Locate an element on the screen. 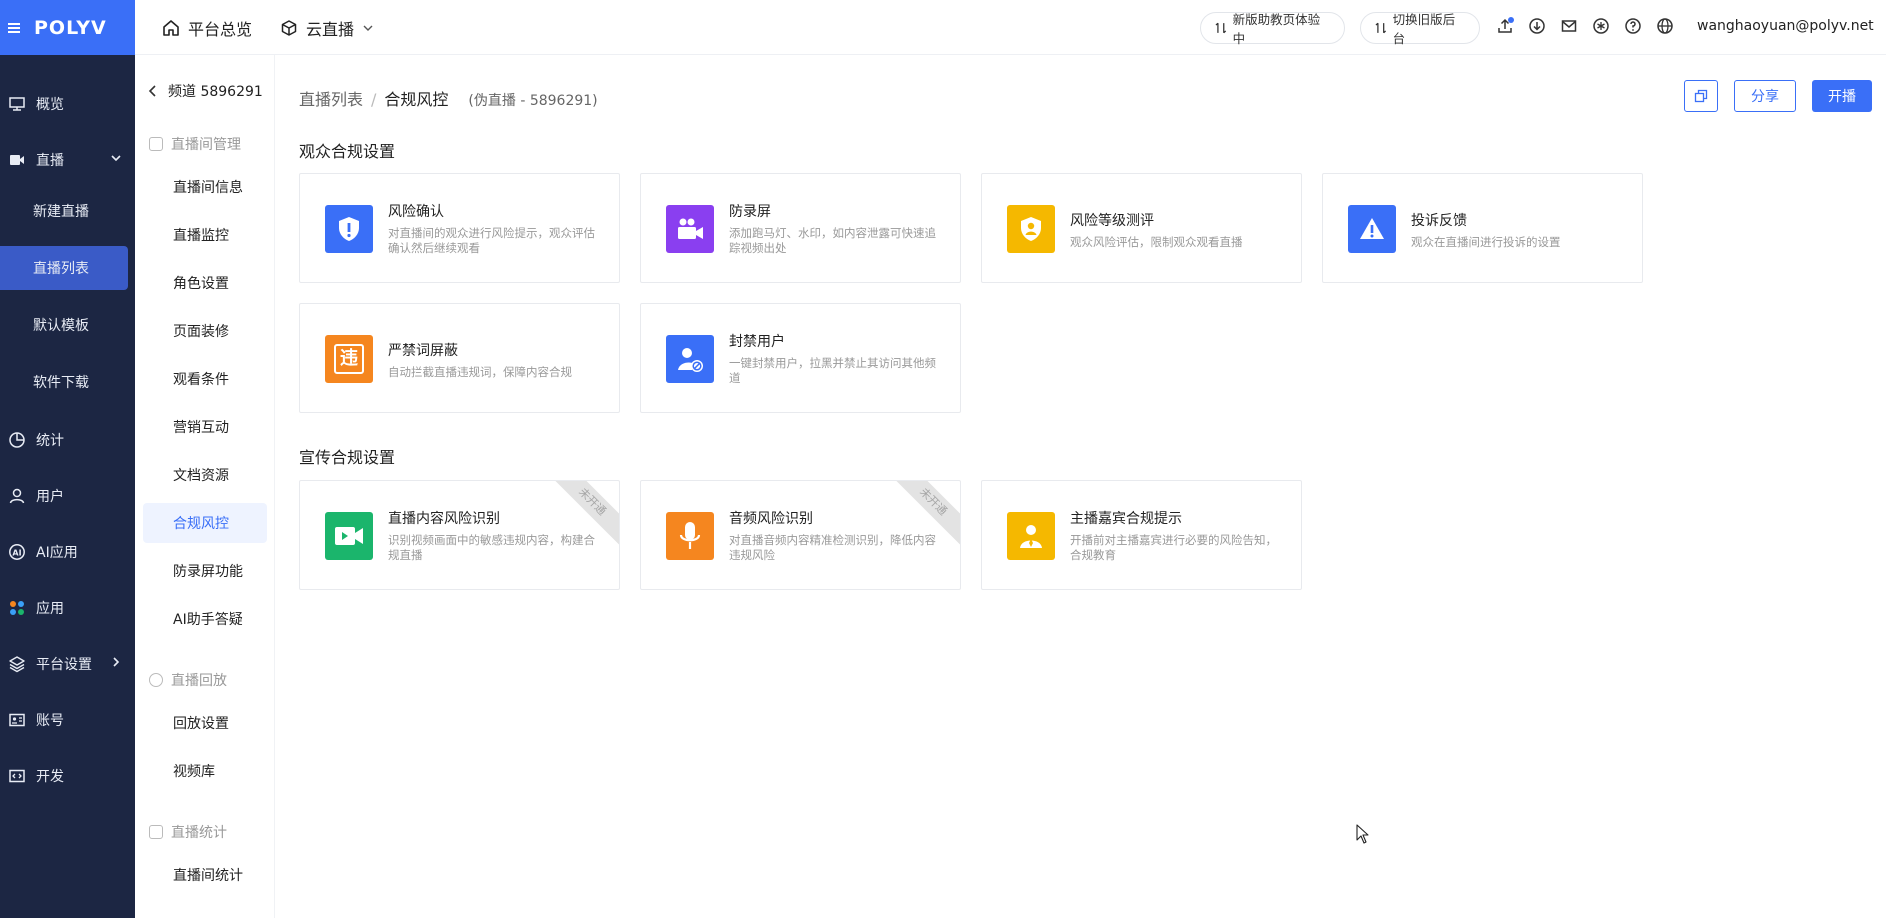 This screenshot has height=918, width=1886. help-icon is located at coordinates (1633, 26).